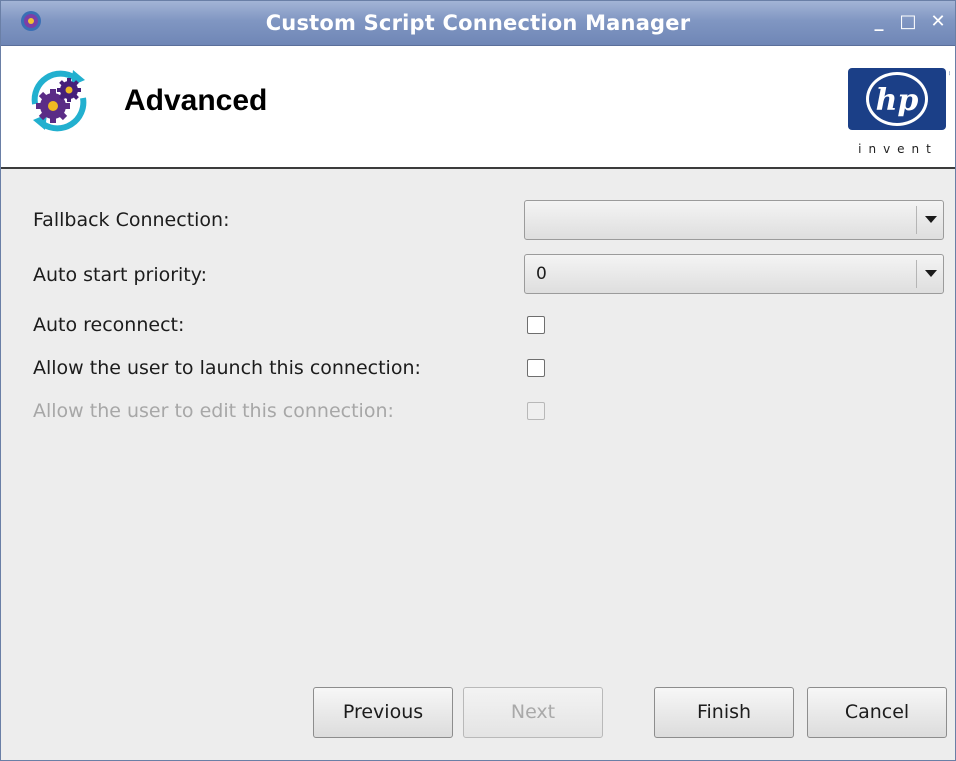 The width and height of the screenshot is (956, 761). I want to click on fallback-connection-select, so click(734, 220).